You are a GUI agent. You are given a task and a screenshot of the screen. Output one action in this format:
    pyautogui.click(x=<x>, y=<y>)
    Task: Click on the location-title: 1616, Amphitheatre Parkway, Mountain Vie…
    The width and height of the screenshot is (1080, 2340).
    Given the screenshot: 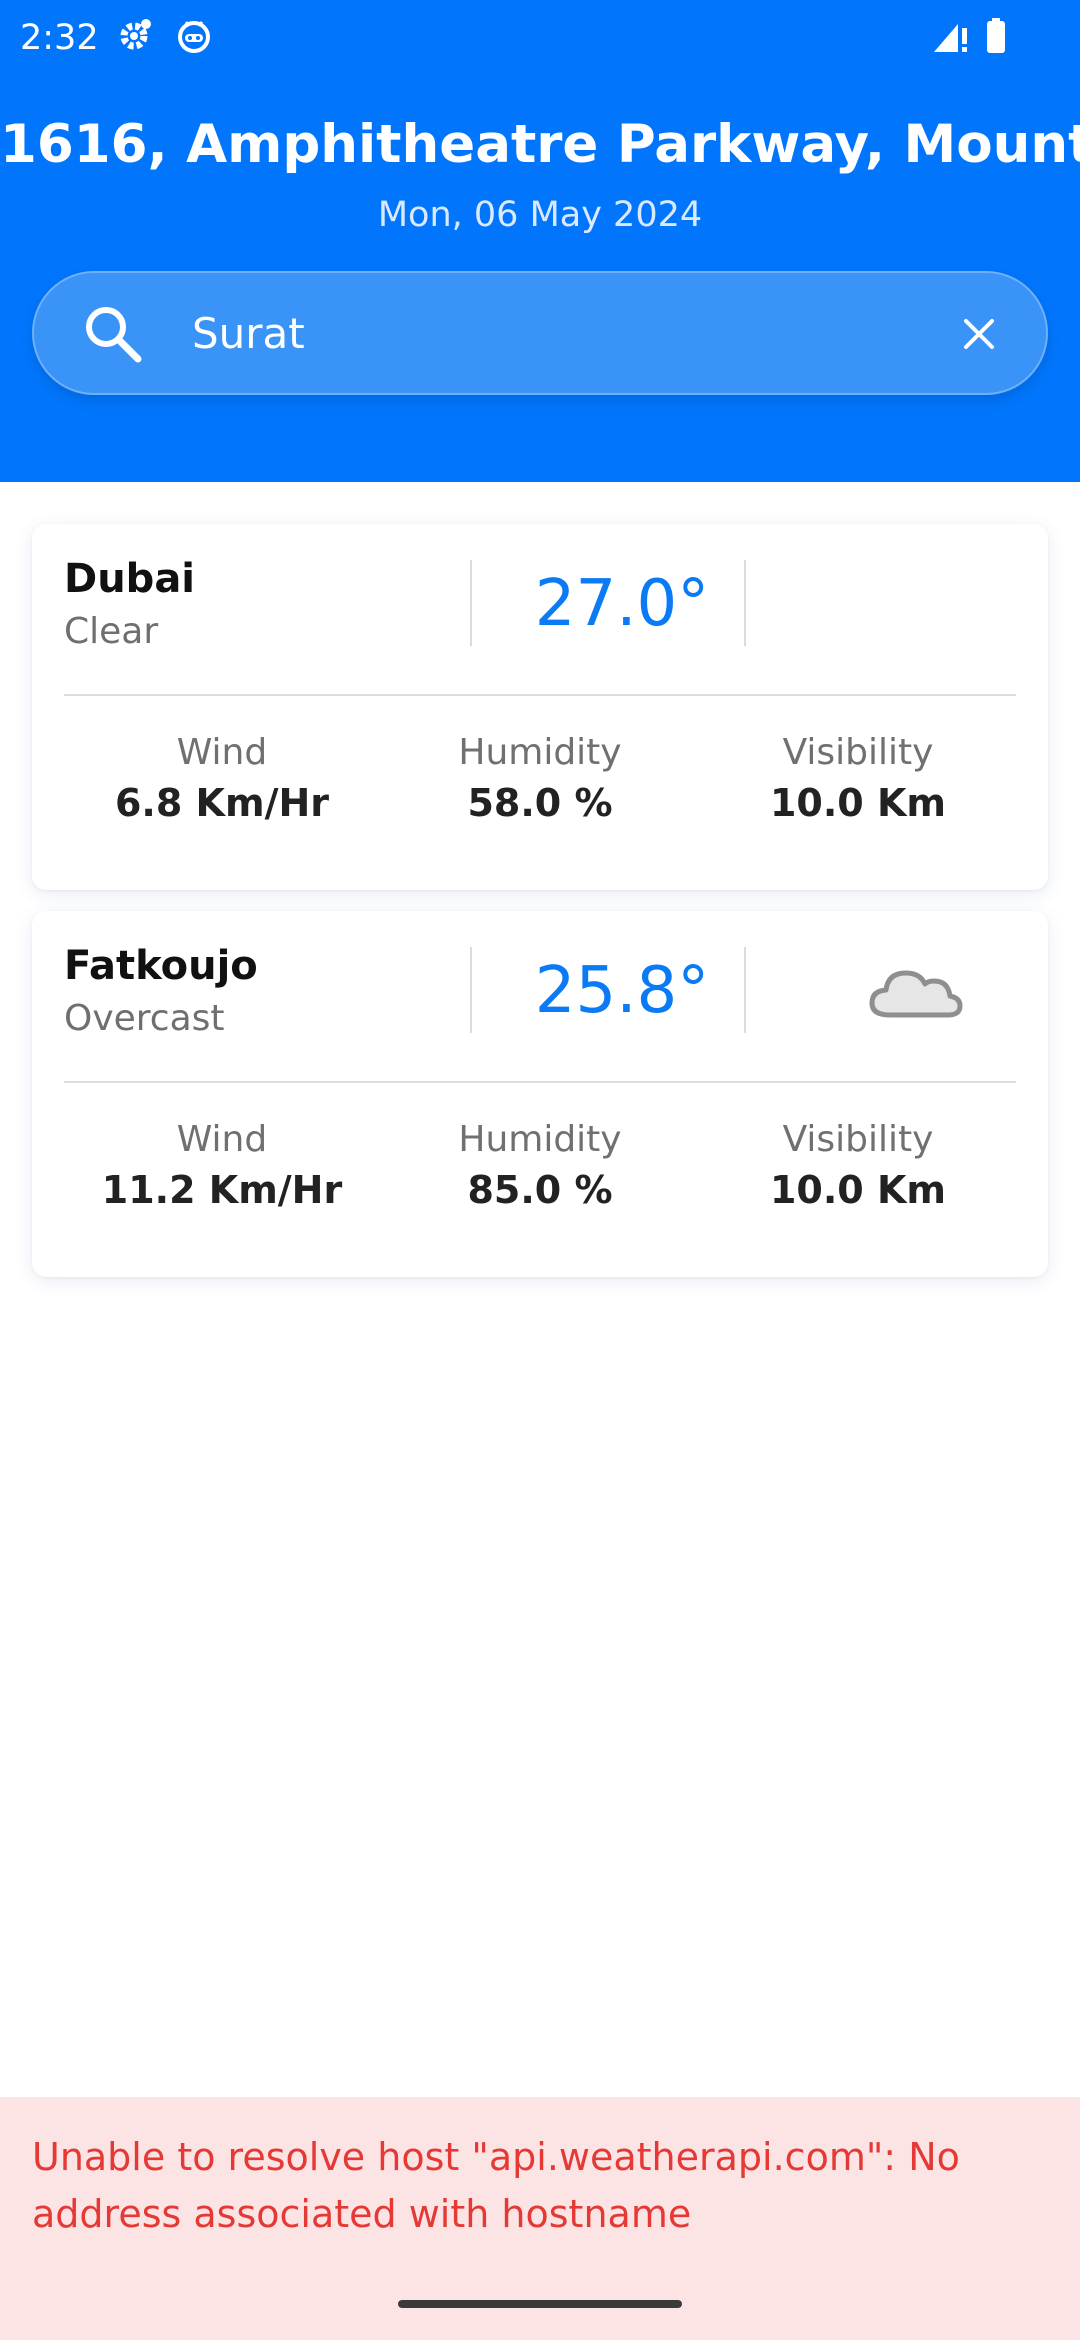 What is the action you would take?
    pyautogui.click(x=540, y=144)
    